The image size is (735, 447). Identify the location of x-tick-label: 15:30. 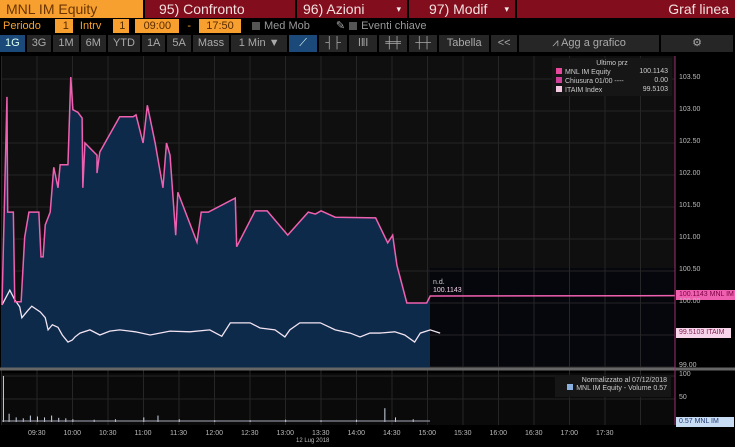
(463, 433).